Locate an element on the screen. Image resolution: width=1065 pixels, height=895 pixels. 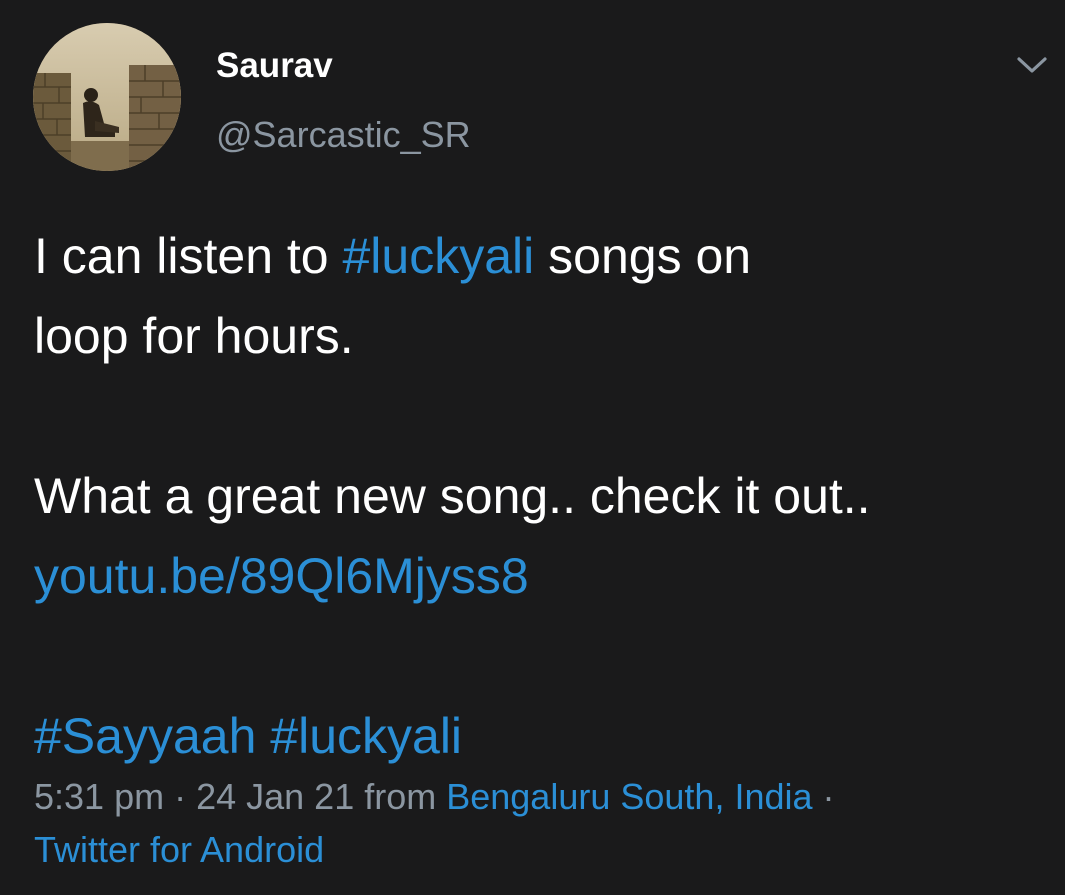
source-app-link: Twitter for Android is located at coordinates (179, 849).